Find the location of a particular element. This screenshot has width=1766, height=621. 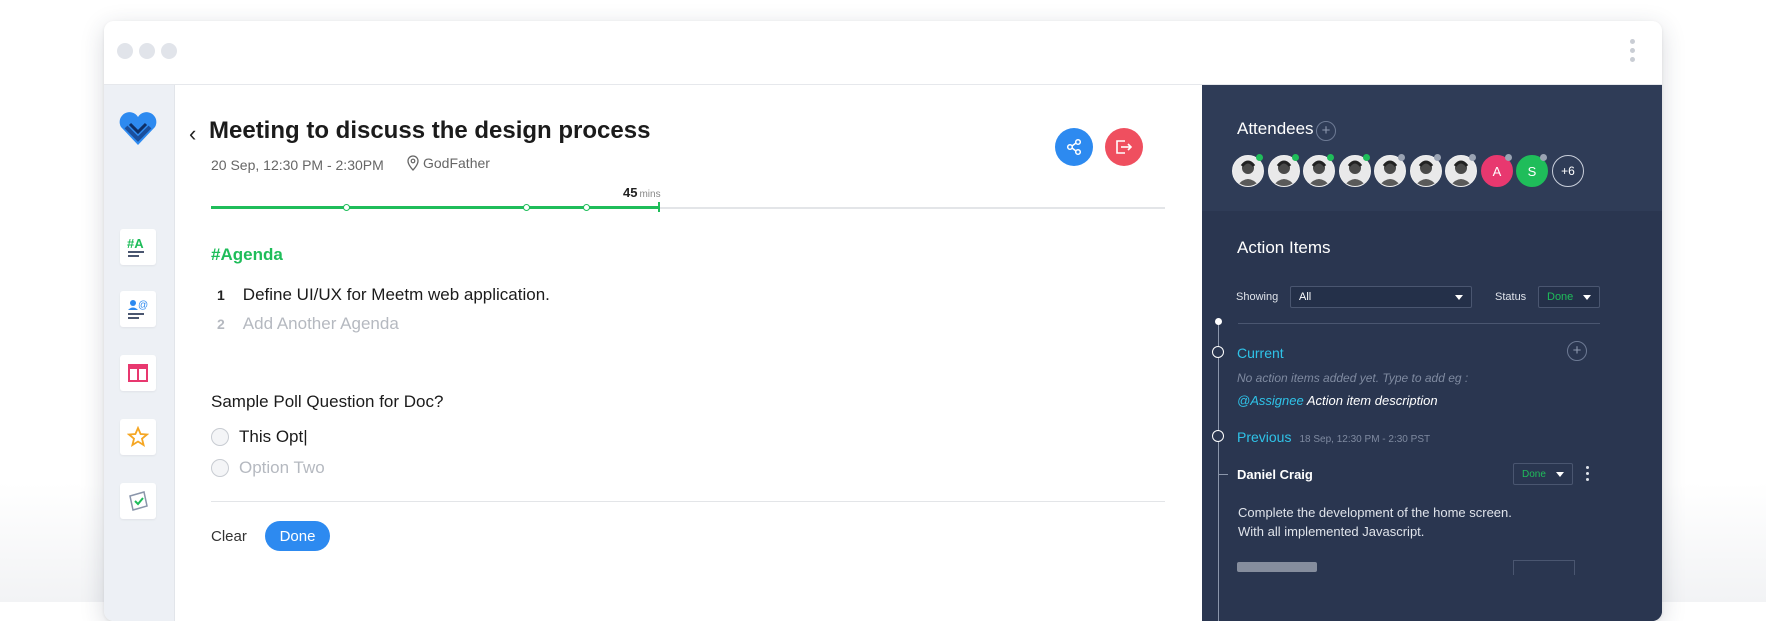

elapsed-minutes: 45 mins is located at coordinates (642, 192).